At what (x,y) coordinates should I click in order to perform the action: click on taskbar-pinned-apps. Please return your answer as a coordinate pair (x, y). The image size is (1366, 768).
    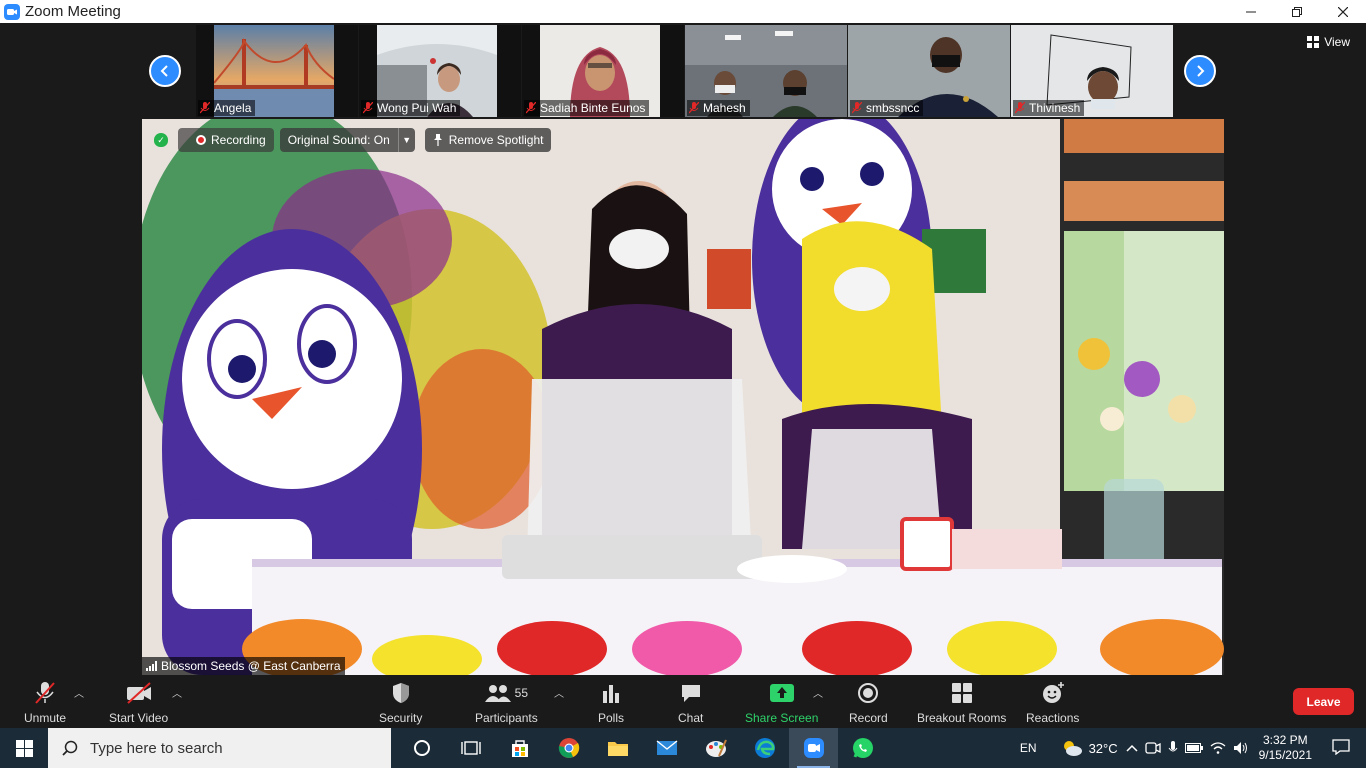
    Looking at the image, I should click on (642, 748).